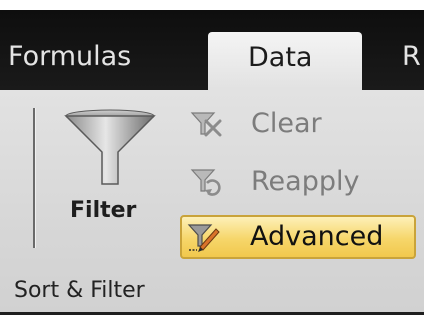  I want to click on reapply-label: Reapply, so click(305, 181).